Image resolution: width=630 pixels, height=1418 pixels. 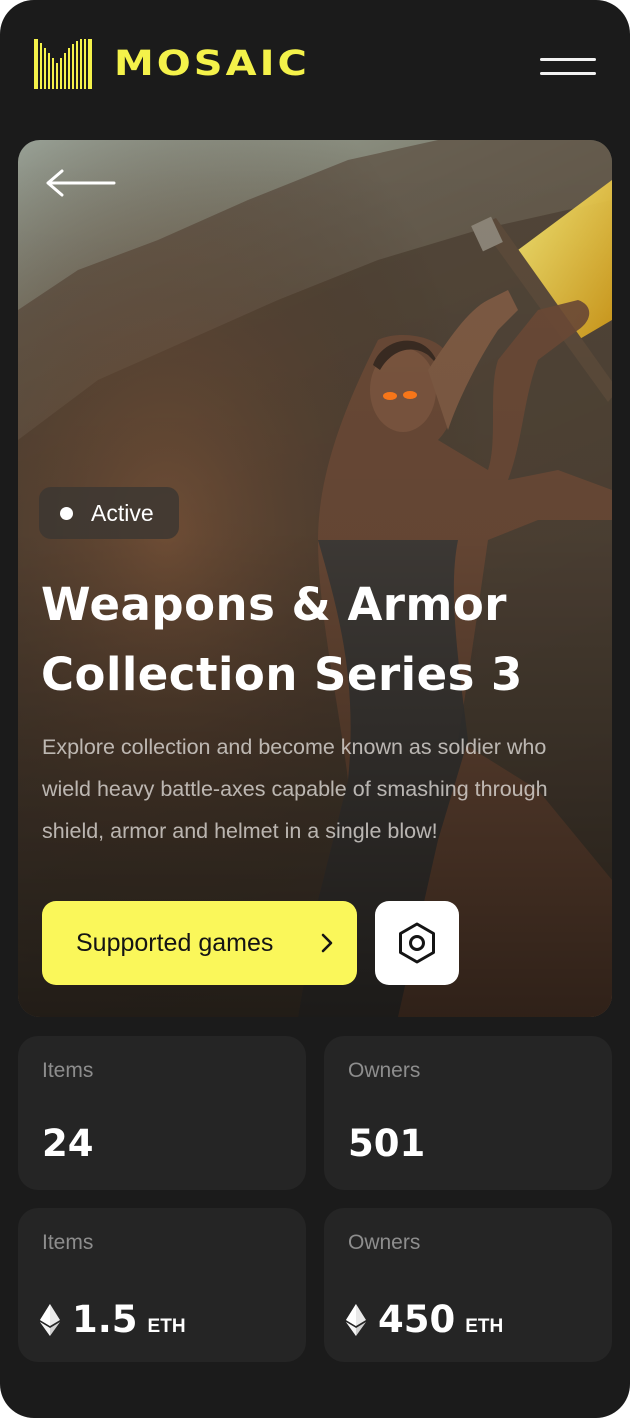 I want to click on hexagon-settings-icon, so click(x=417, y=943).